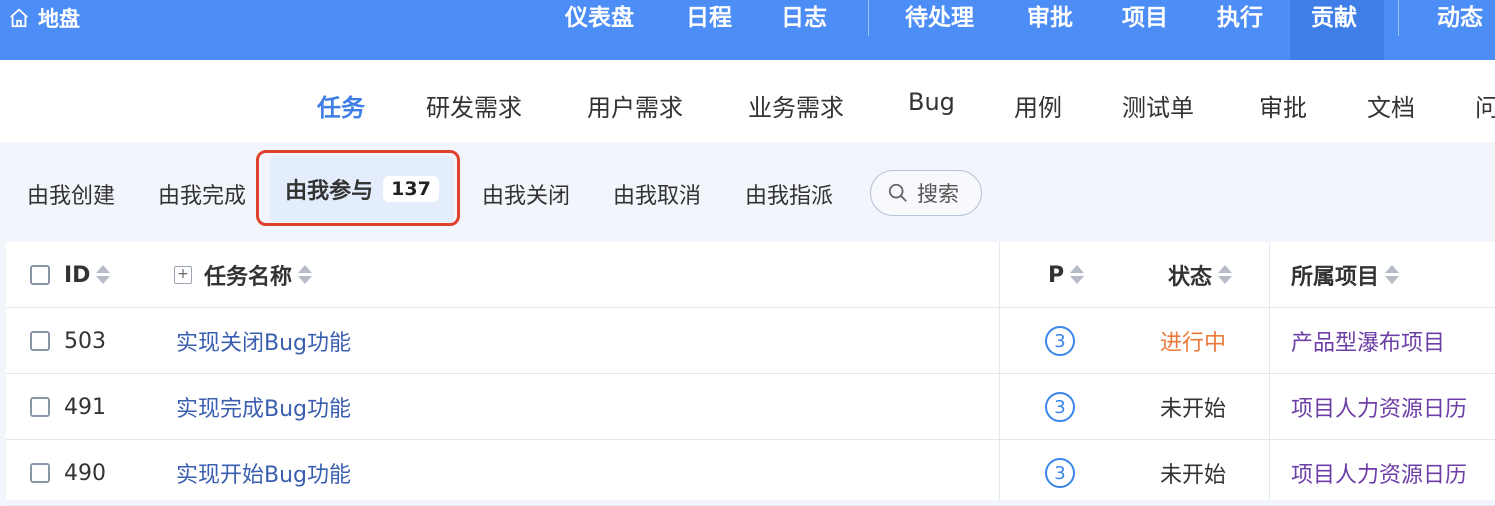  Describe the element at coordinates (1368, 341) in the screenshot. I see `project-link: 产品型瀑布项目` at that location.